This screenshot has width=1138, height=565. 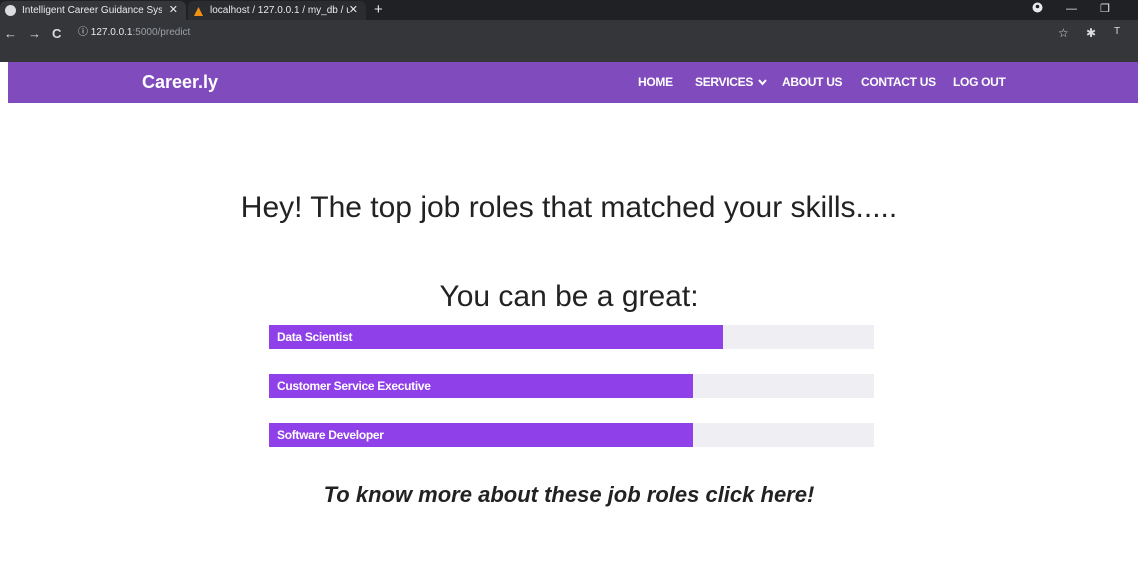 I want to click on profile-avatar: T, so click(x=1117, y=31).